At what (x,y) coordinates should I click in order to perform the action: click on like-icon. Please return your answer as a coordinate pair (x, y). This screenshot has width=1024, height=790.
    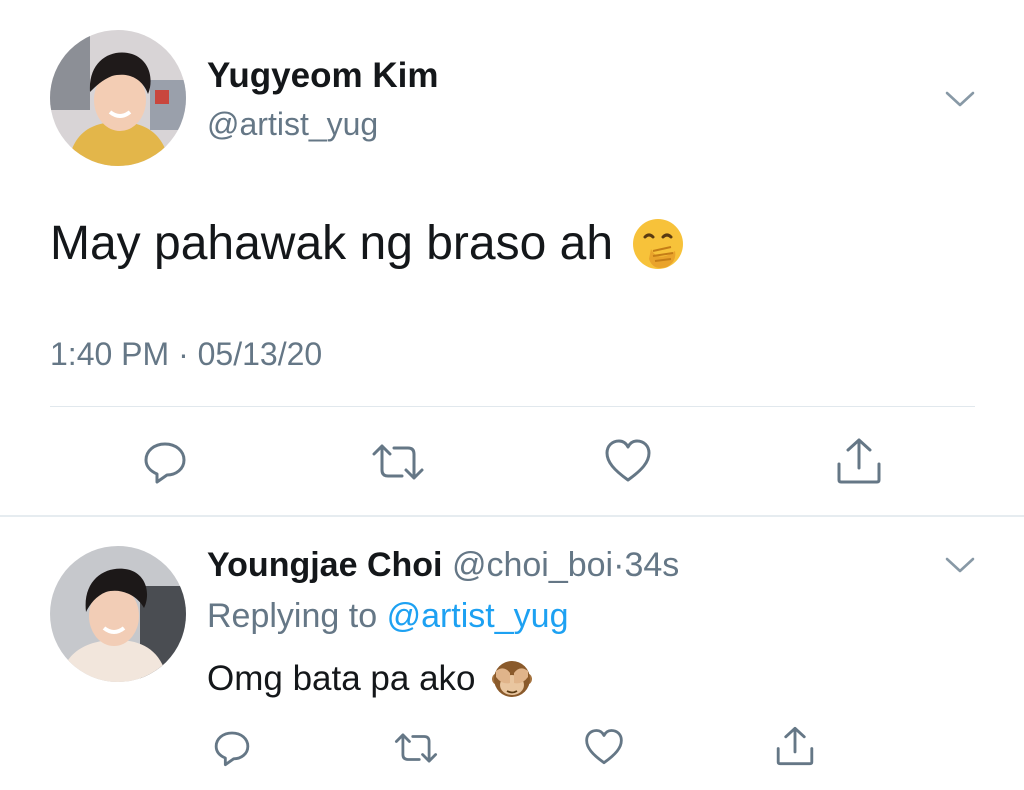
    Looking at the image, I should click on (628, 461).